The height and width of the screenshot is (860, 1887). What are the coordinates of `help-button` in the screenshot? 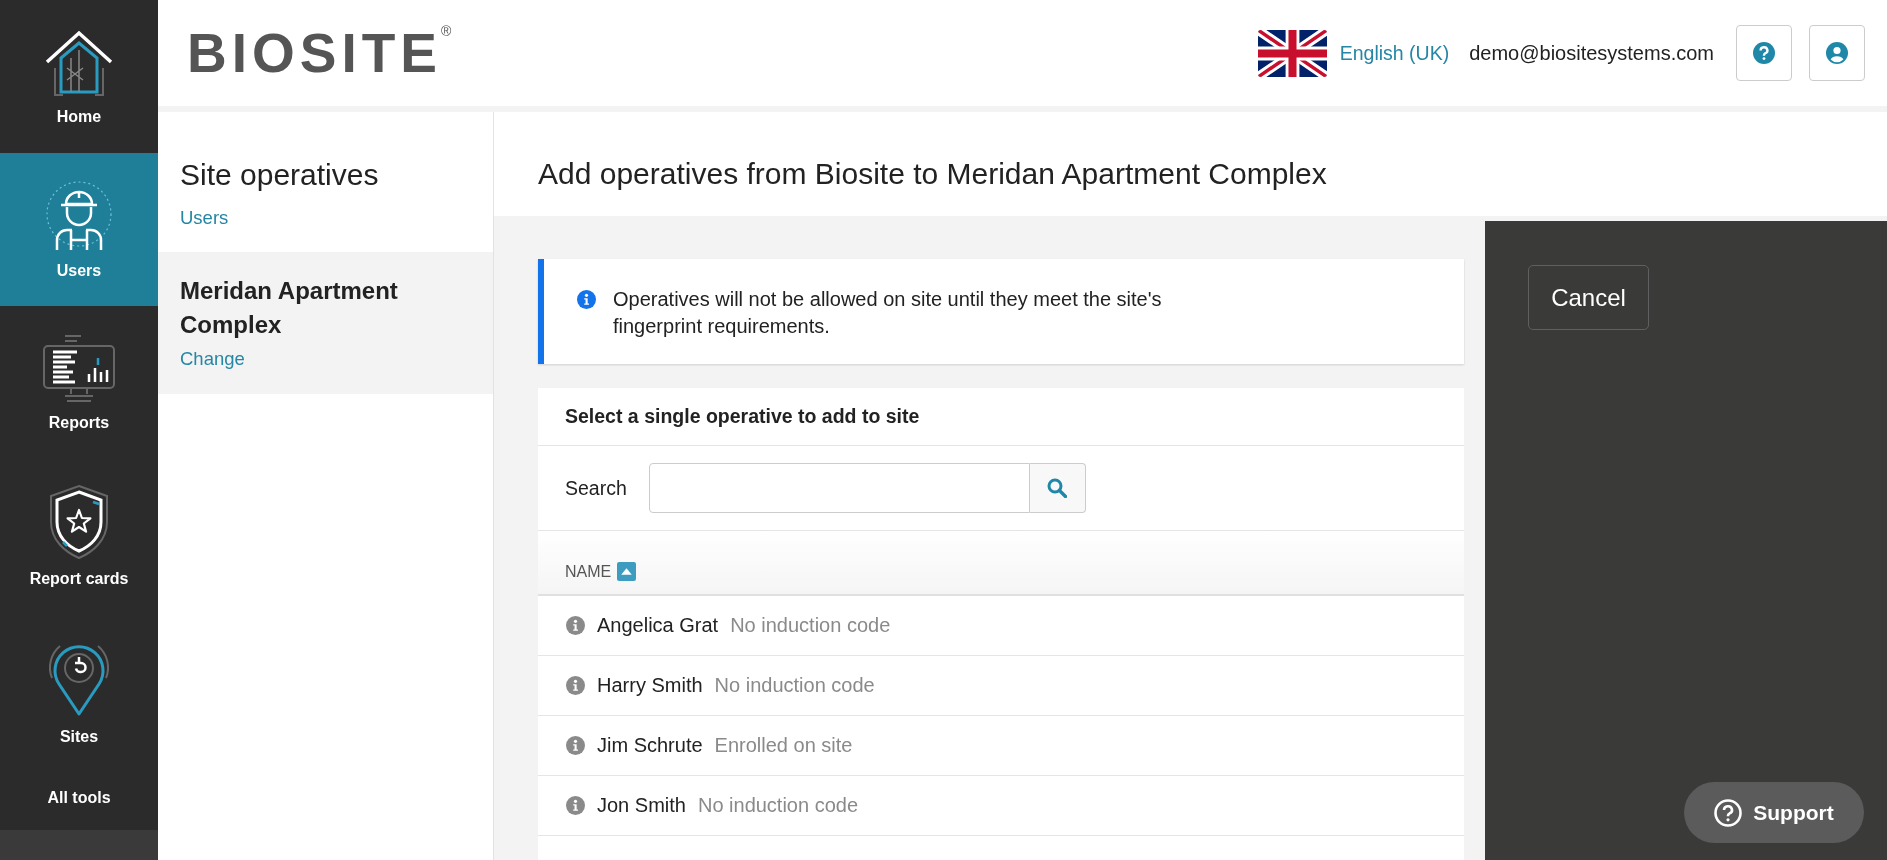 It's located at (1764, 53).